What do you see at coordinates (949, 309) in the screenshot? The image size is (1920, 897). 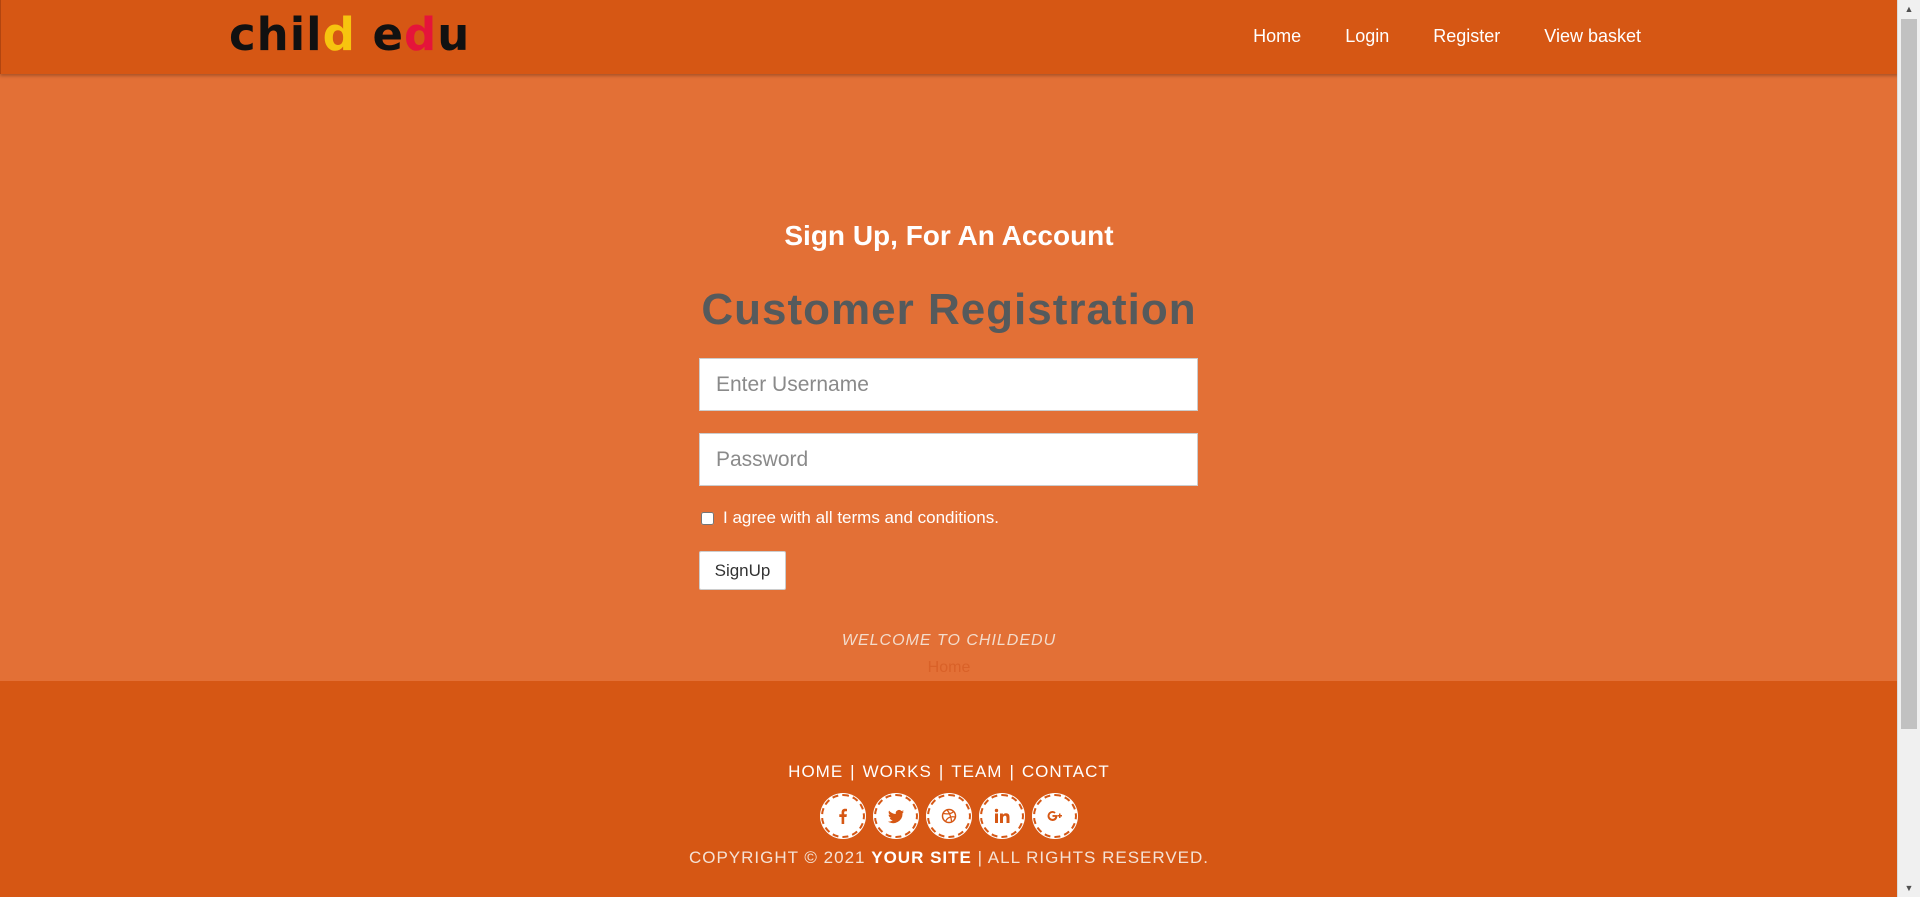 I see `registration-title: Customer Registration` at bounding box center [949, 309].